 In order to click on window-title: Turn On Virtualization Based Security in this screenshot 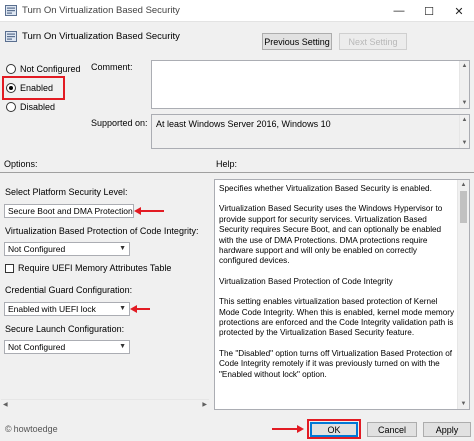, I will do `click(101, 10)`.